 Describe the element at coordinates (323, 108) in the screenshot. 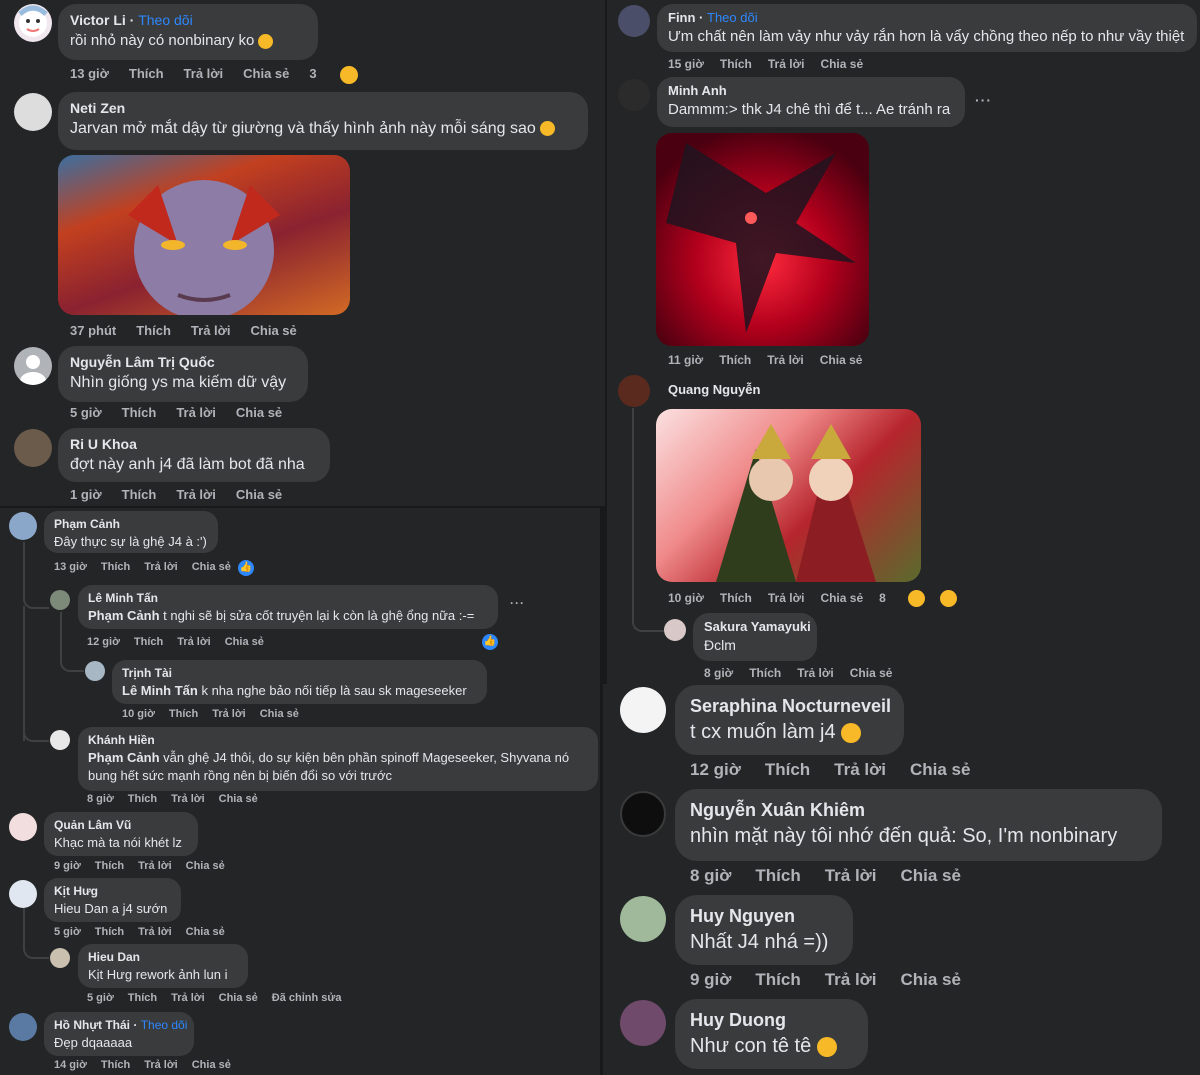

I see `commenter-name: Neti Zen` at that location.